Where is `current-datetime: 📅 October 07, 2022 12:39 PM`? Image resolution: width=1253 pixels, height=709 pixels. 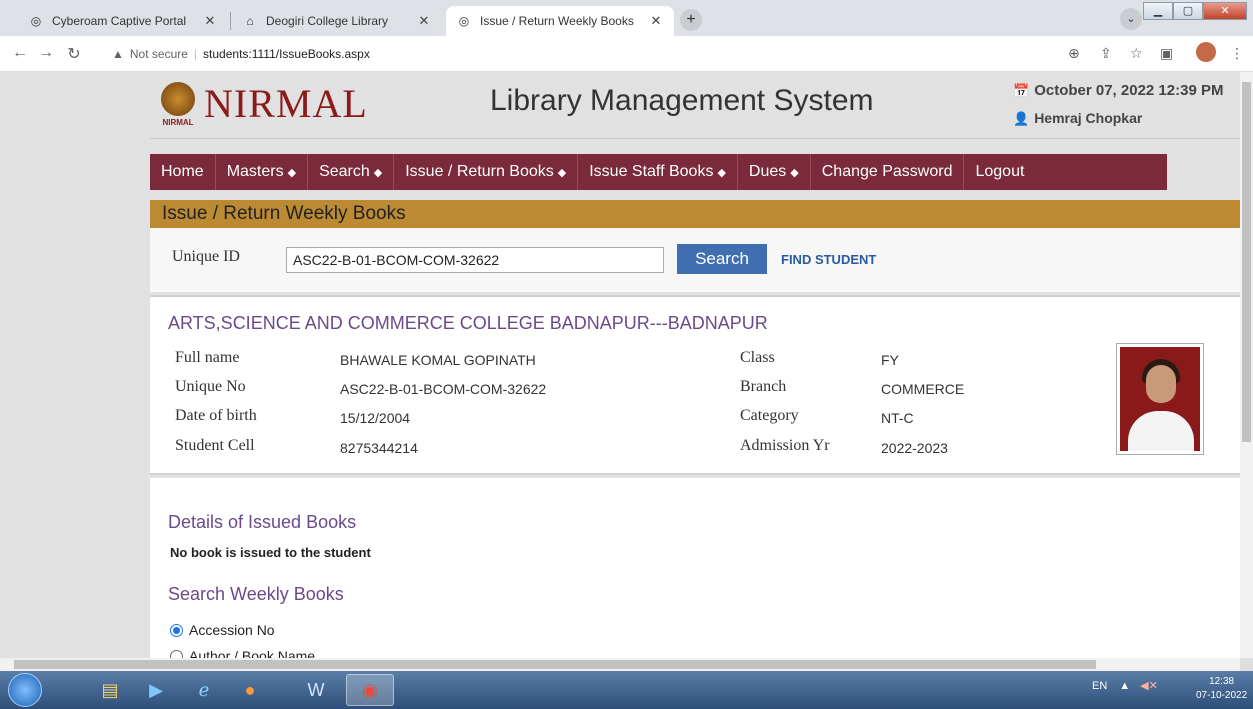
current-datetime: 📅 October 07, 2022 12:39 PM is located at coordinates (1118, 90).